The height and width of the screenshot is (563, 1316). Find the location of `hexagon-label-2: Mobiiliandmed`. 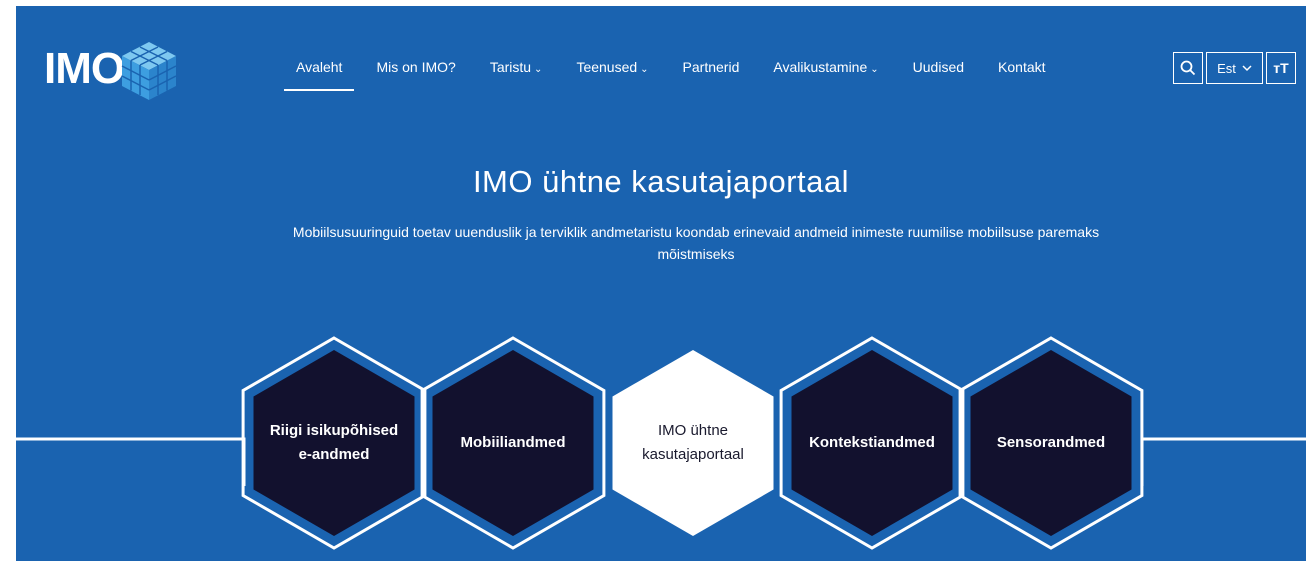

hexagon-label-2: Mobiiliandmed is located at coordinates (513, 443).